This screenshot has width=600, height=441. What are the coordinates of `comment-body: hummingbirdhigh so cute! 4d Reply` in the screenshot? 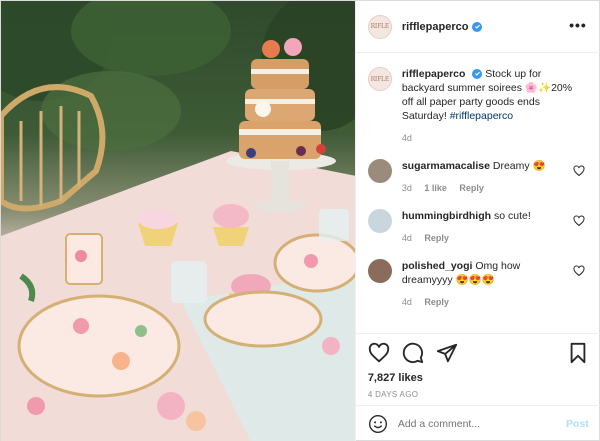 It's located at (487, 227).